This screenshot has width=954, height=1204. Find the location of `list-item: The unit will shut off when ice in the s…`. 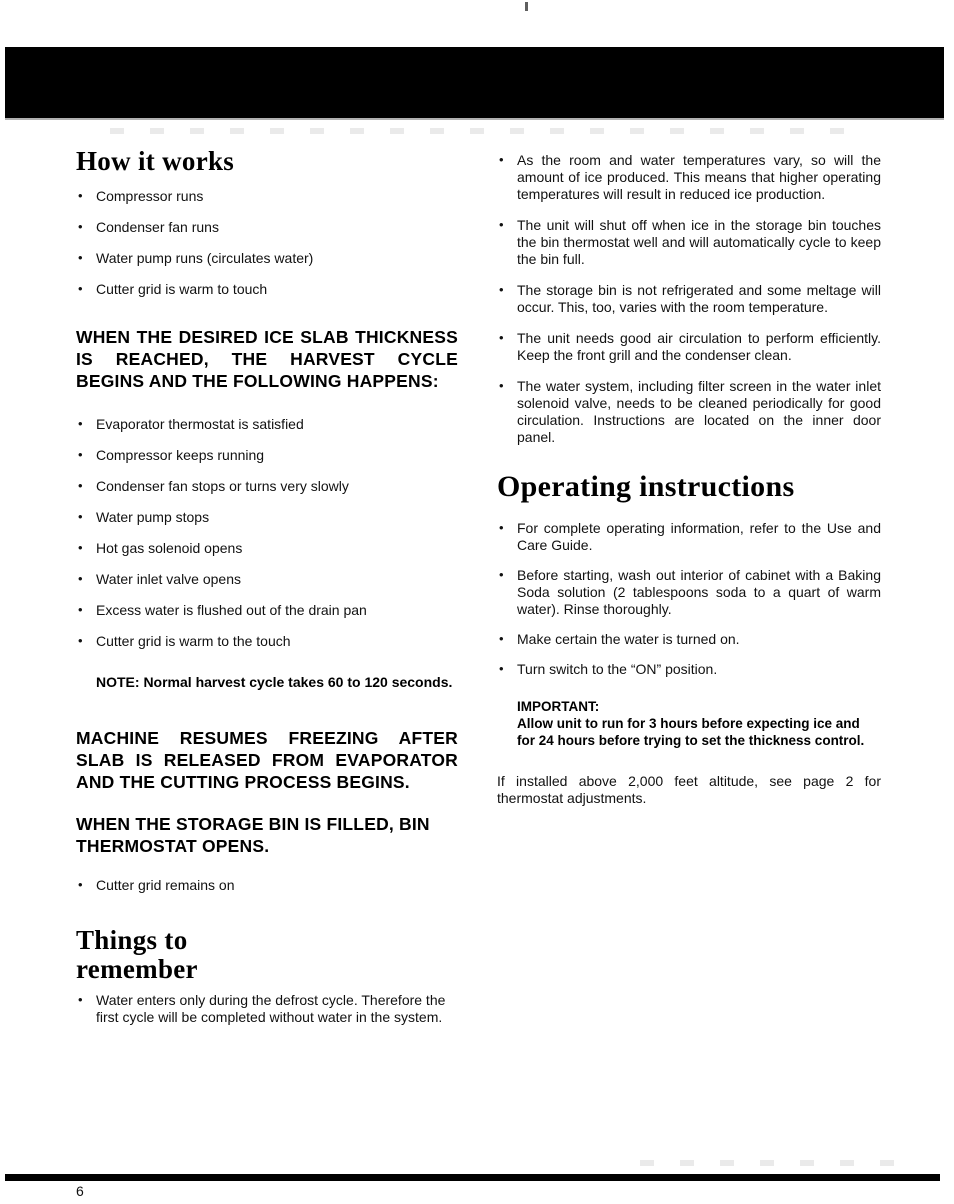

list-item: The unit will shut off when ice in the s… is located at coordinates (689, 242).